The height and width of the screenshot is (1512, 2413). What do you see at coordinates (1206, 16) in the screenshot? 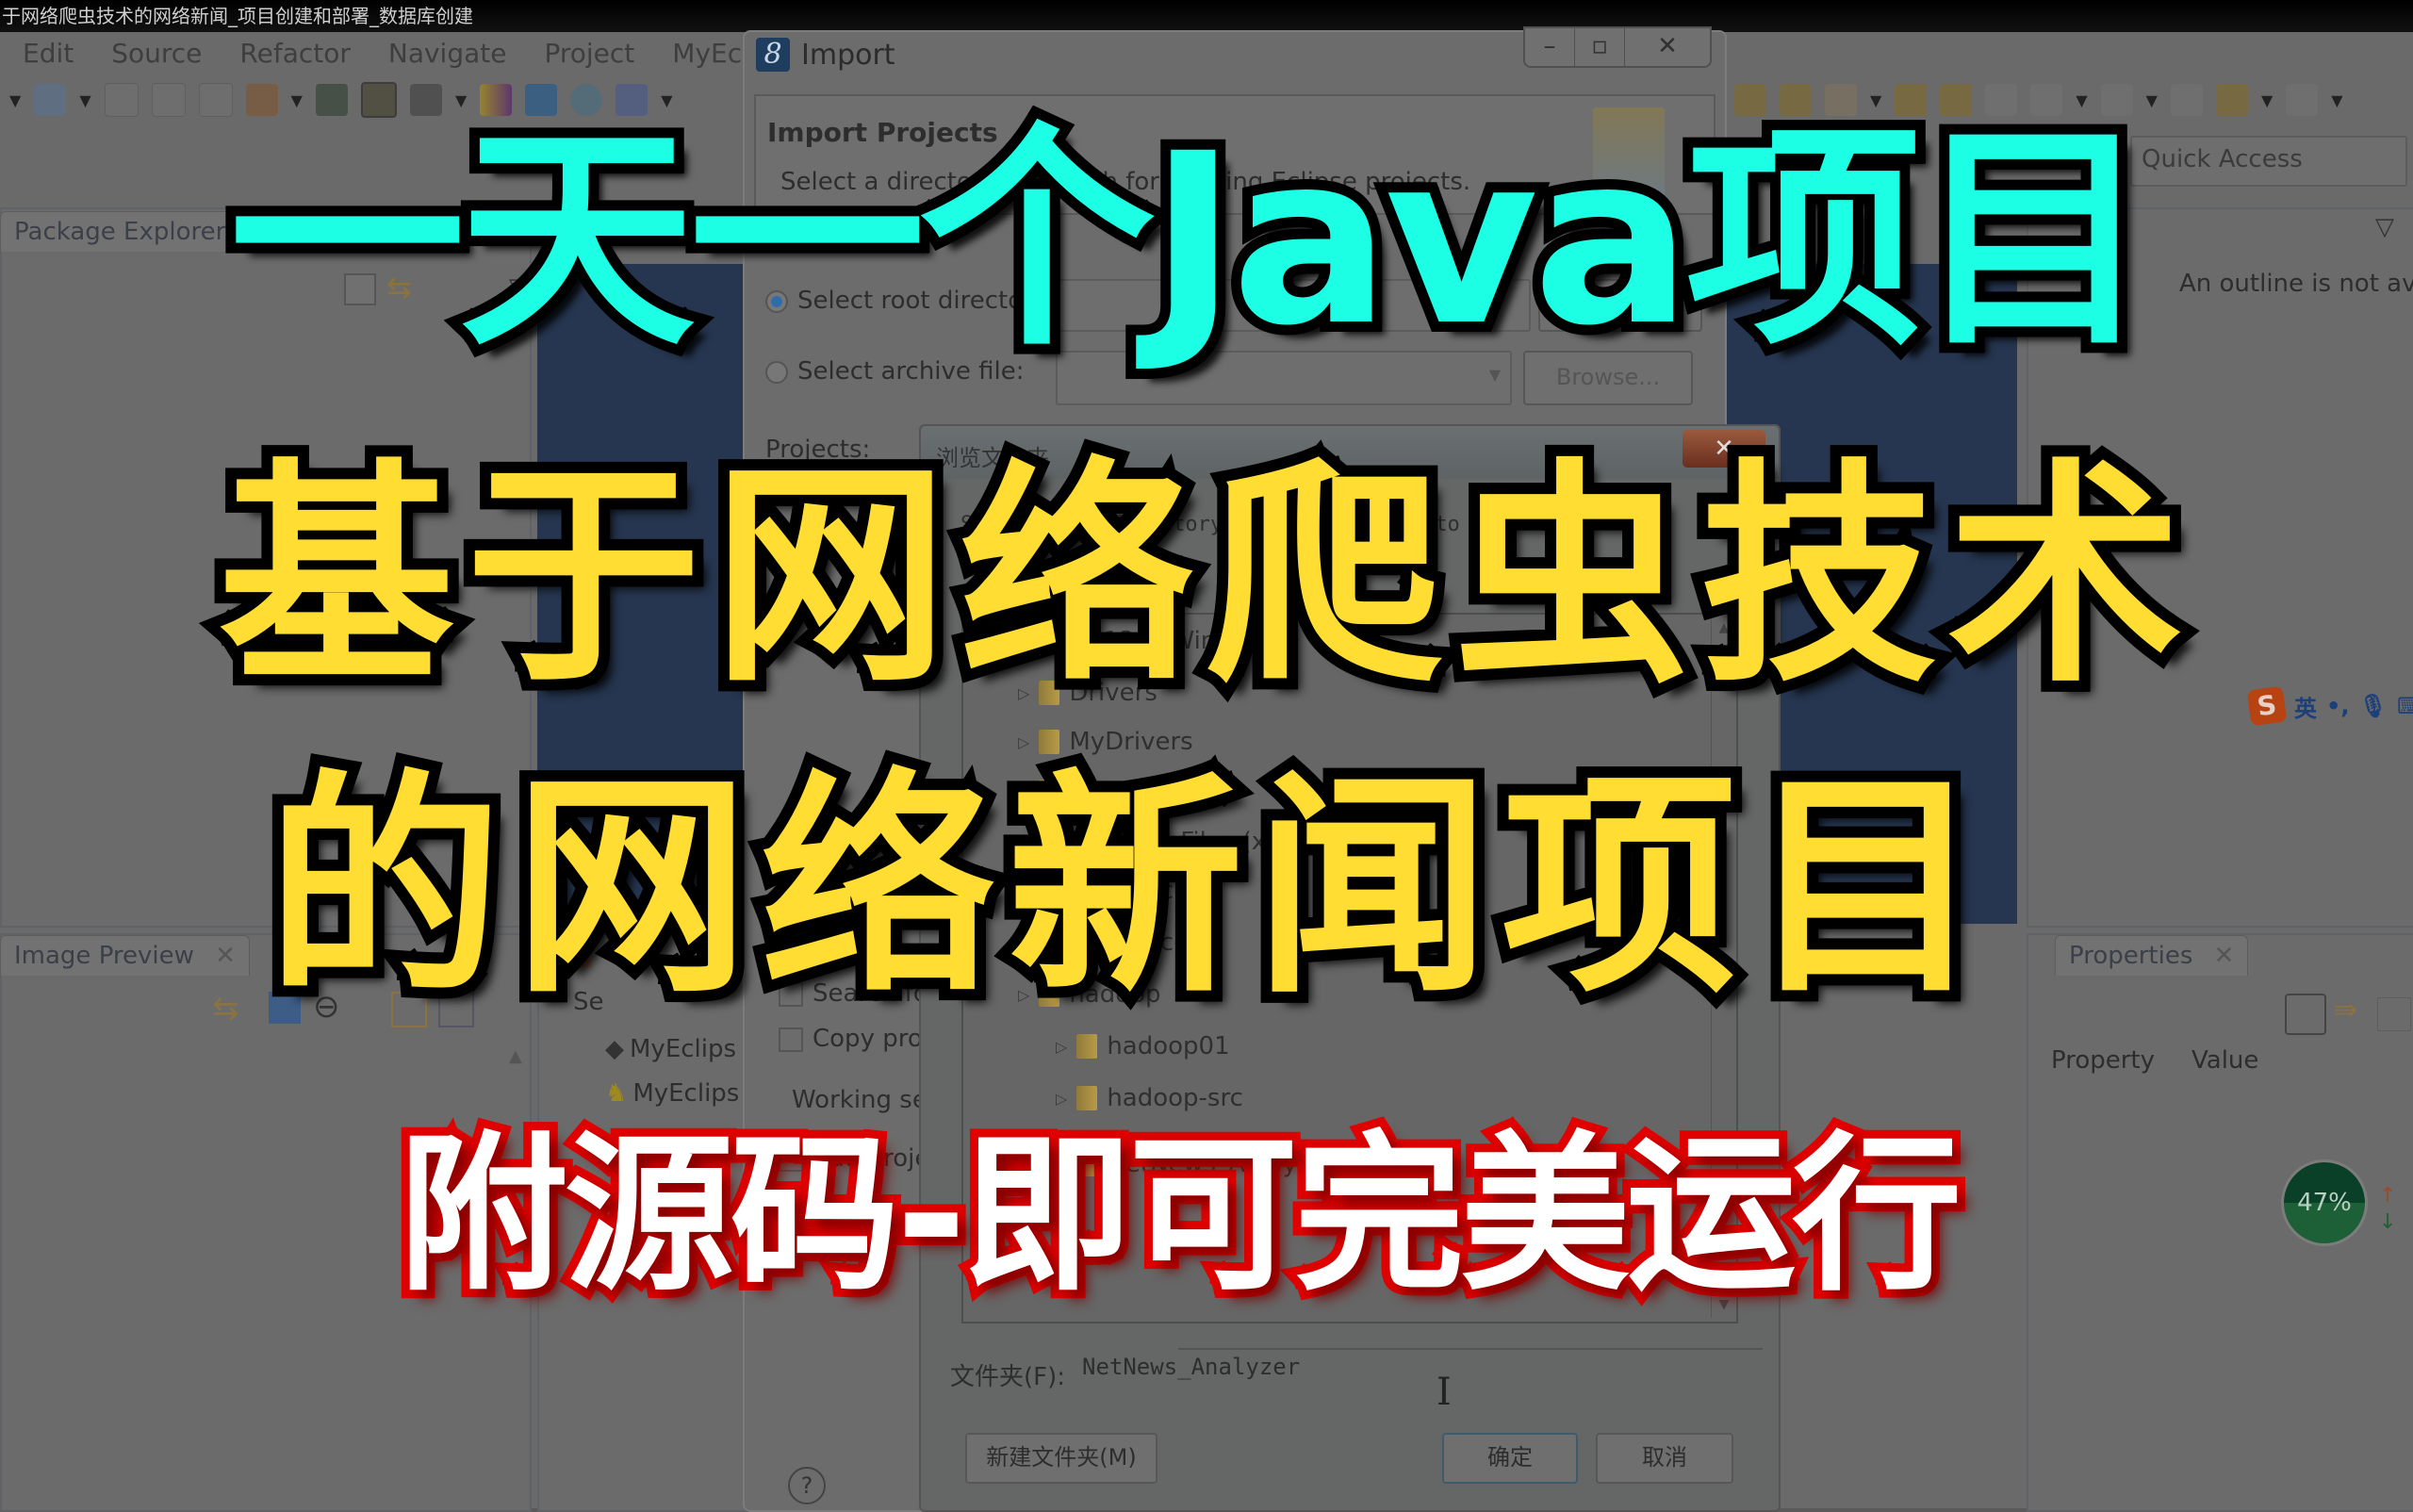
I see `window-title-bar: 于网络爬虫技术的网络新闻_项目创建和部署_数据库创建` at bounding box center [1206, 16].